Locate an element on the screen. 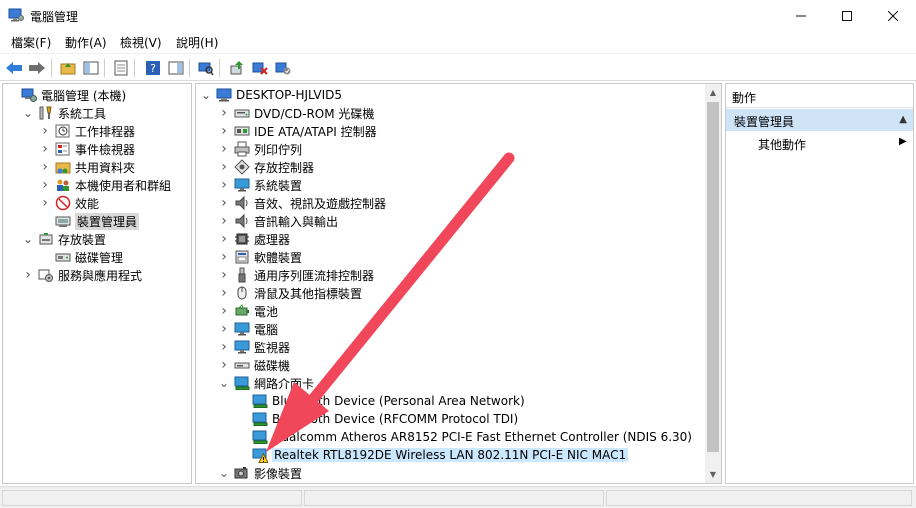 The width and height of the screenshot is (916, 508). console-tree-row: 磁碟管理 is located at coordinates (81, 257).